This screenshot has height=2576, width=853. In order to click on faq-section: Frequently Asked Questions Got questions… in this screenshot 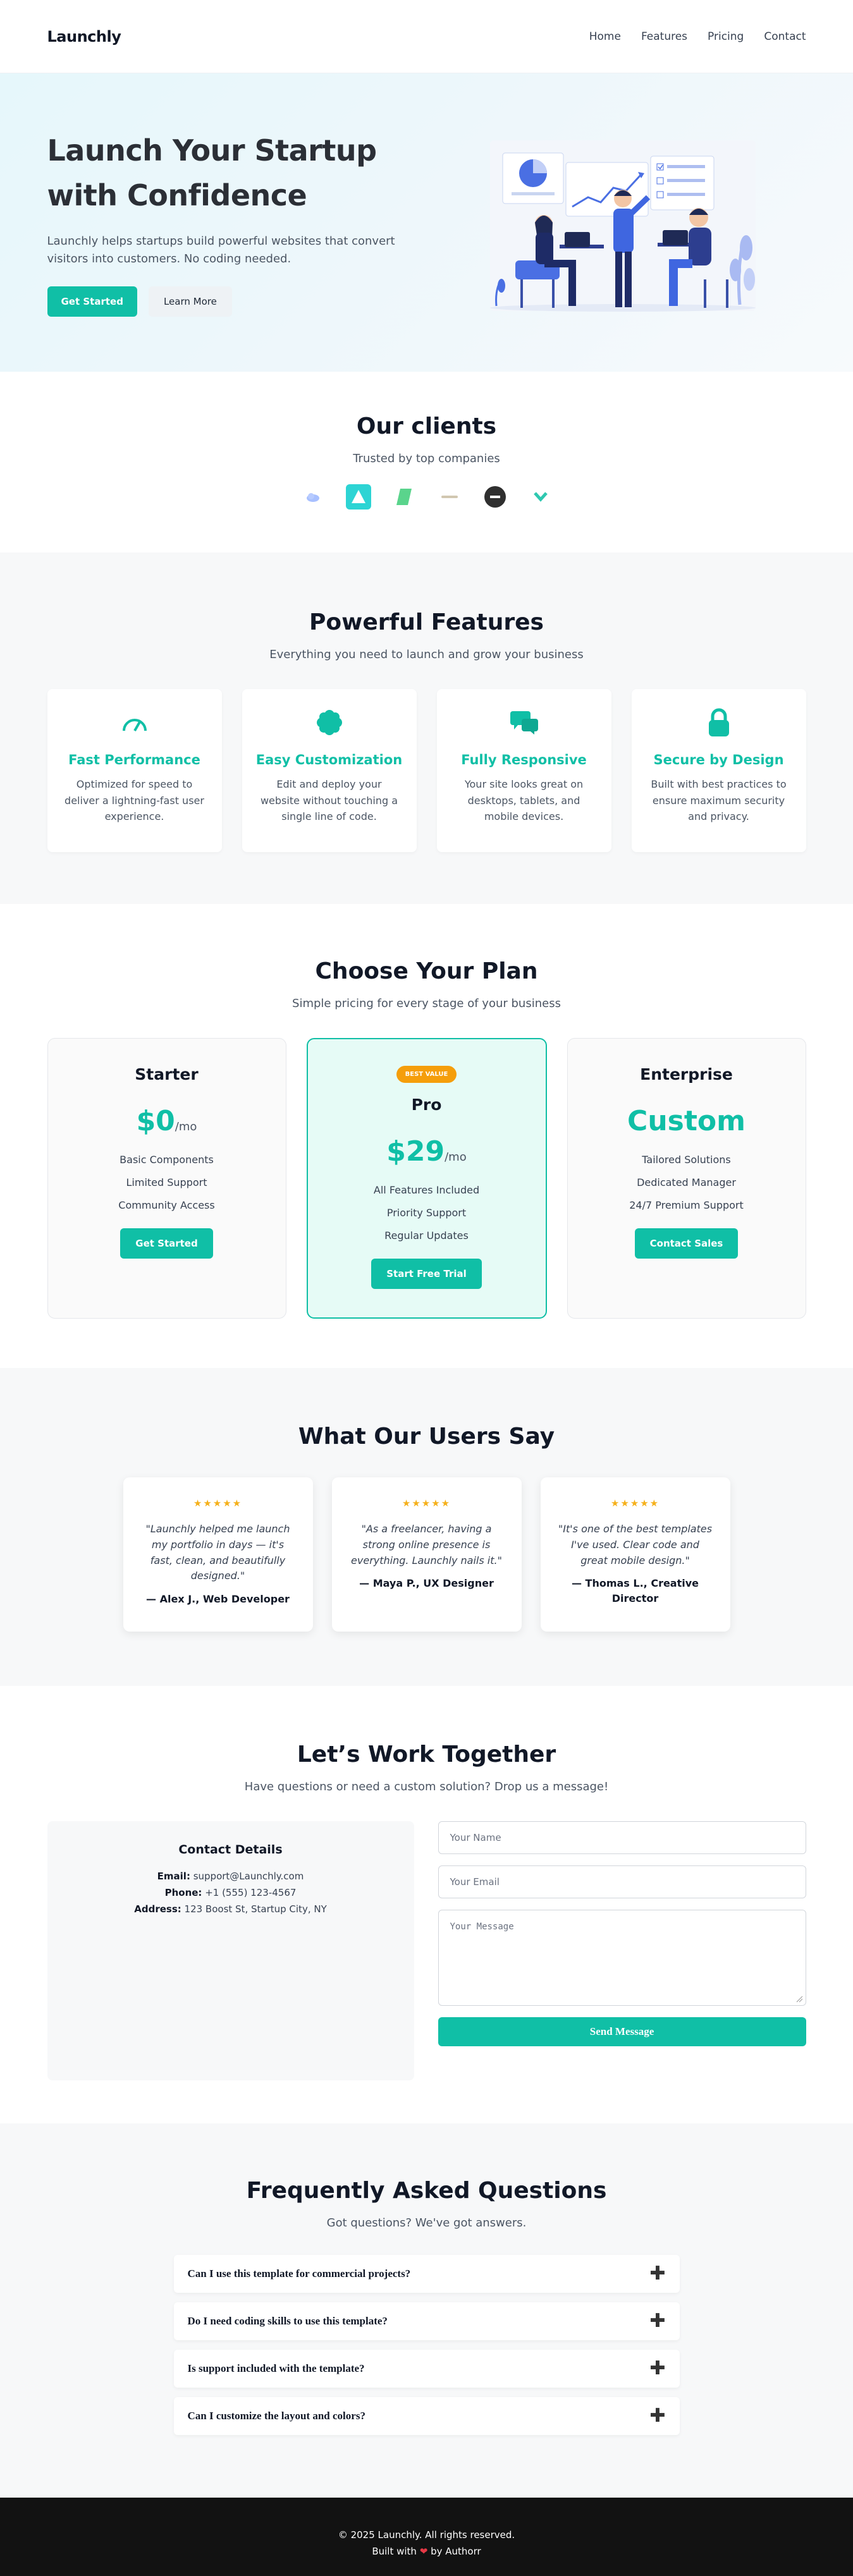, I will do `click(426, 2310)`.